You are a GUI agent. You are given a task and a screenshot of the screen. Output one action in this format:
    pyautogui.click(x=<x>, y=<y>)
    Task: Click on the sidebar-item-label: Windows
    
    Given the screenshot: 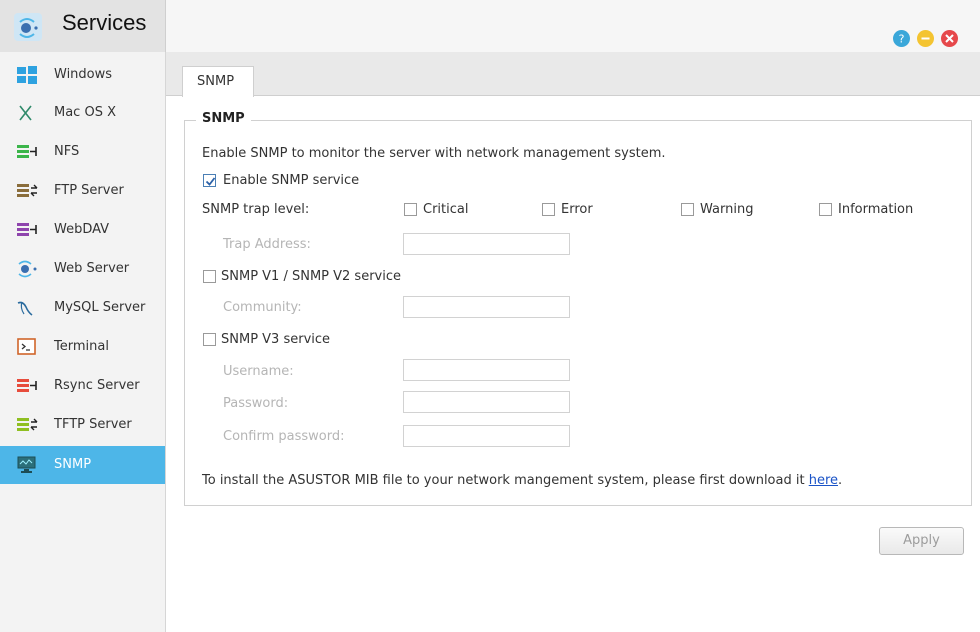 What is the action you would take?
    pyautogui.click(x=83, y=74)
    